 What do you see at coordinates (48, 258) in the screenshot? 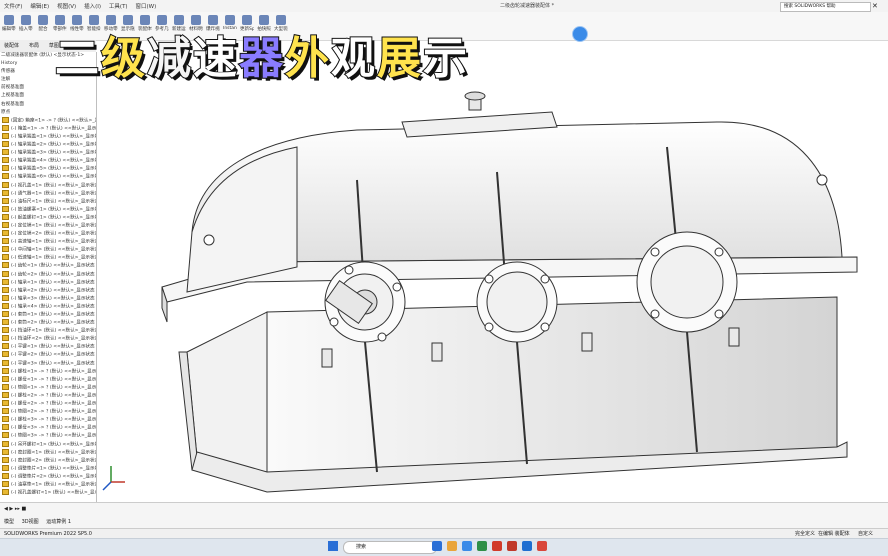
I see `tree-item: (-) 低速轴<1> (默认) <<默认>_显示状态 1>` at bounding box center [48, 258].